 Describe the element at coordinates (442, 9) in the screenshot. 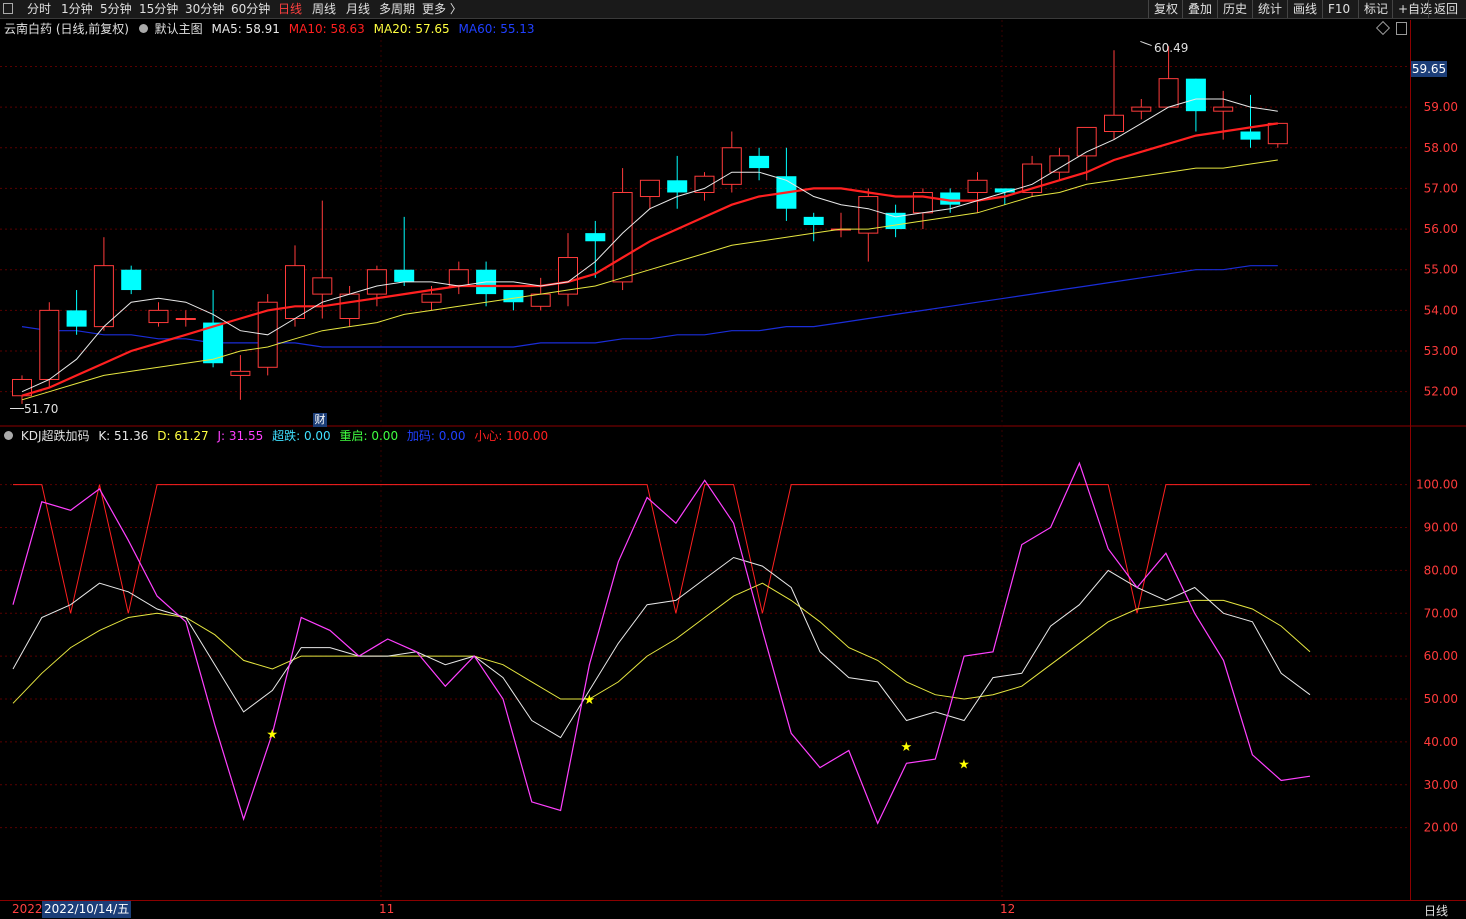

I see `period-tab-more: 更多 〉` at that location.